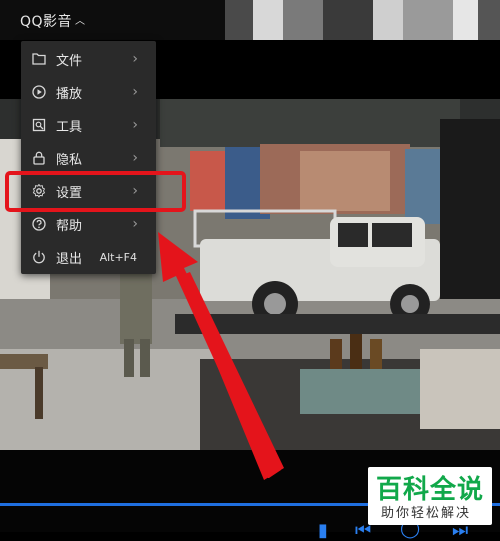 The width and height of the screenshot is (500, 541). I want to click on help-icon, so click(39, 224).